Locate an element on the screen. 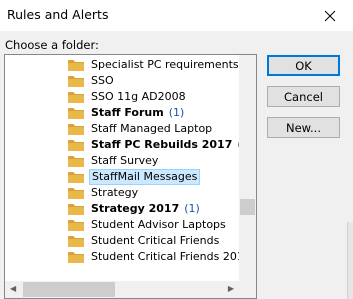 This screenshot has height=299, width=353. folder-name: SSO 11g AD2008 is located at coordinates (138, 96).